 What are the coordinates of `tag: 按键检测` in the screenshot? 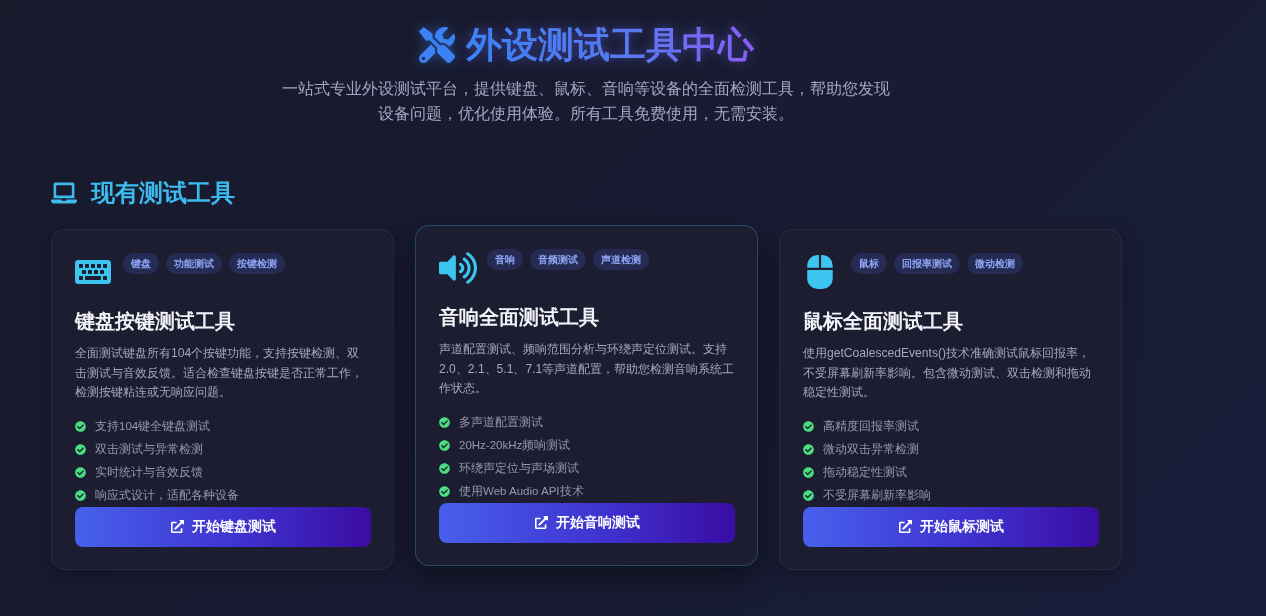 It's located at (257, 263).